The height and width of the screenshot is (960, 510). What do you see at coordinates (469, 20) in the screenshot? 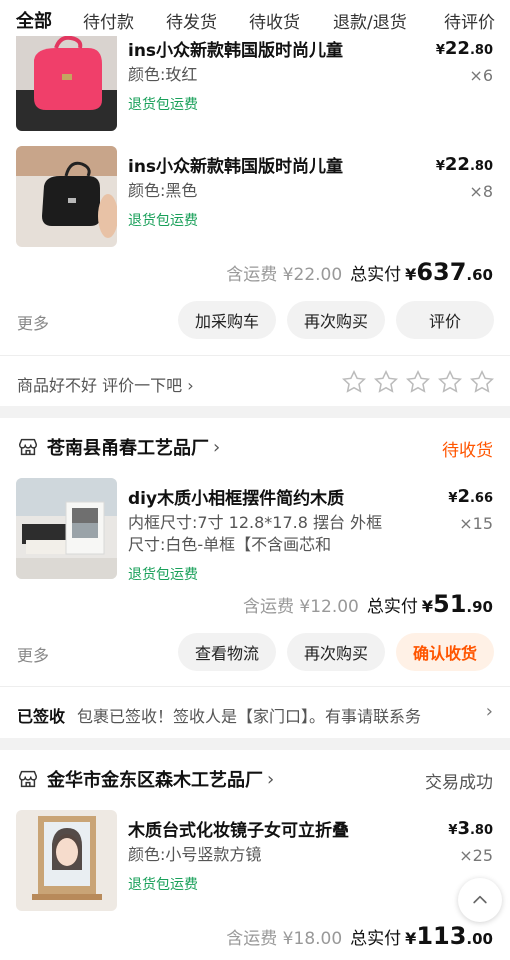
I see `tab-pending-review: 待评价` at bounding box center [469, 20].